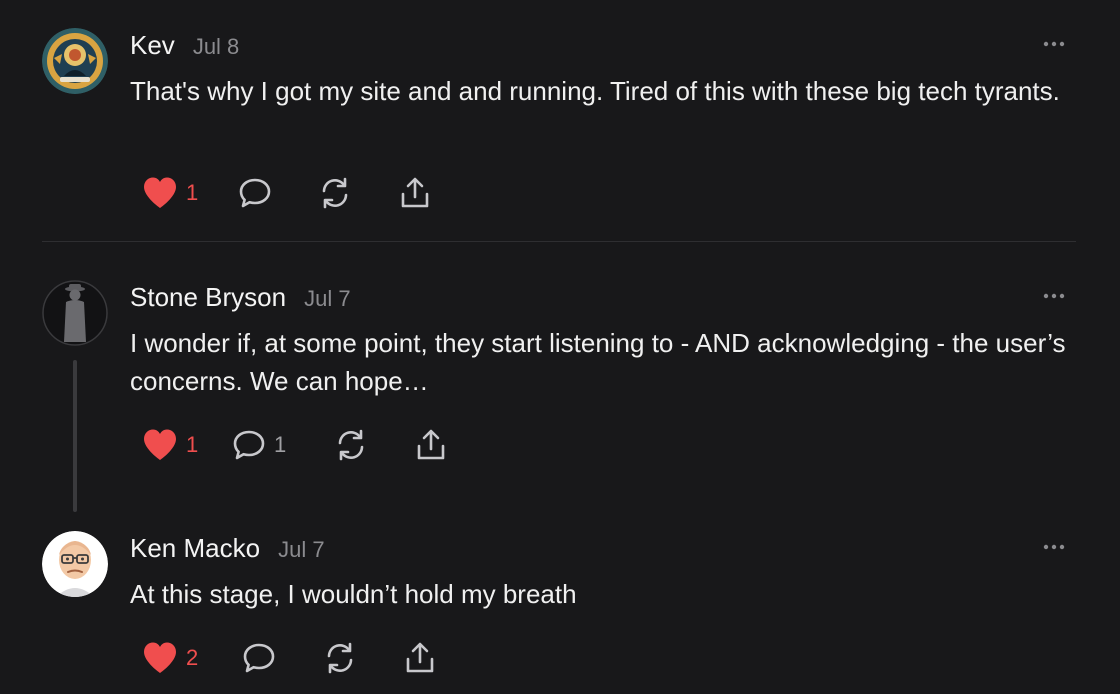  I want to click on comment-header: Kev Jul 8, so click(184, 47).